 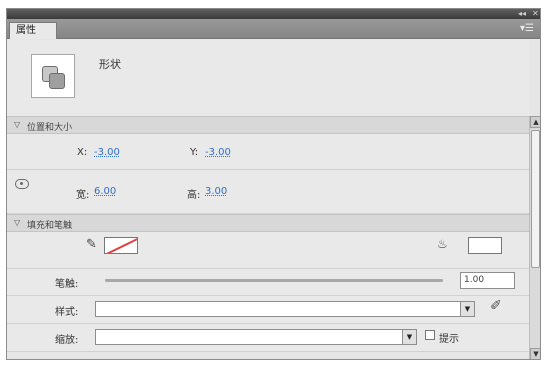 What do you see at coordinates (268, 125) in the screenshot?
I see `section-position-size: ▽ 位置和大小` at bounding box center [268, 125].